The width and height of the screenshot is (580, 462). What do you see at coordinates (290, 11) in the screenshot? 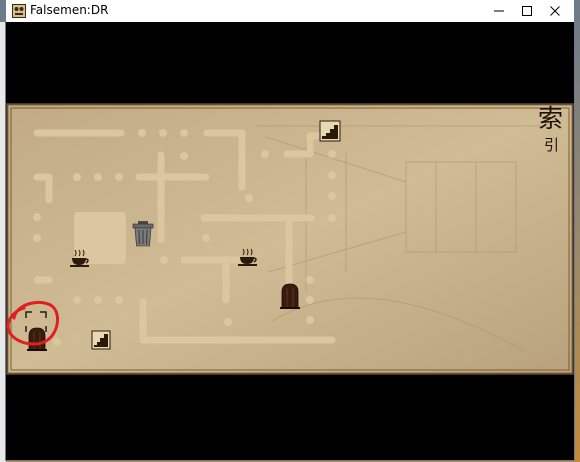
I see `title-bar: Falsemen:DR` at bounding box center [290, 11].